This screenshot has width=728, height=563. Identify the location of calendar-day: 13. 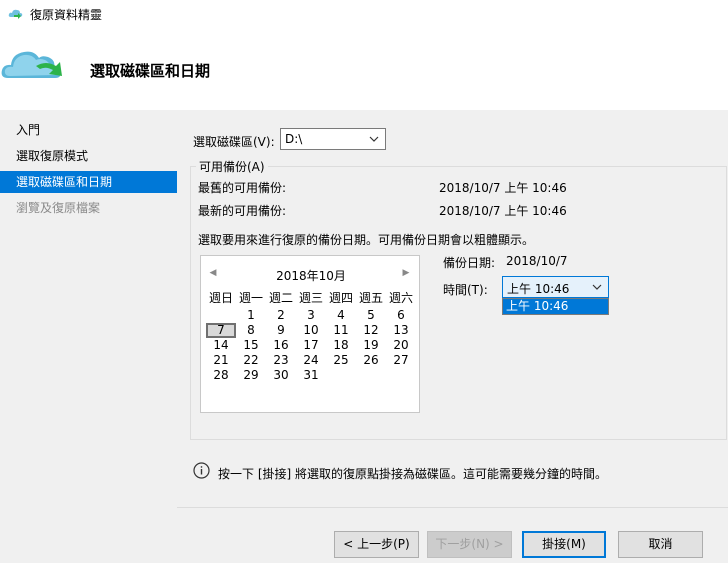
(401, 330).